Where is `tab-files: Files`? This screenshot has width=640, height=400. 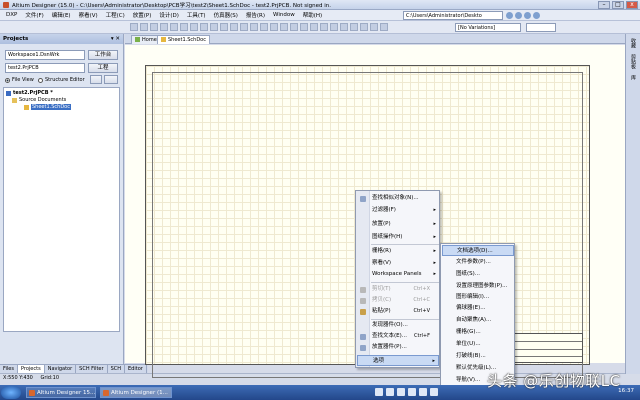
tab-files: Files is located at coordinates (9, 369).